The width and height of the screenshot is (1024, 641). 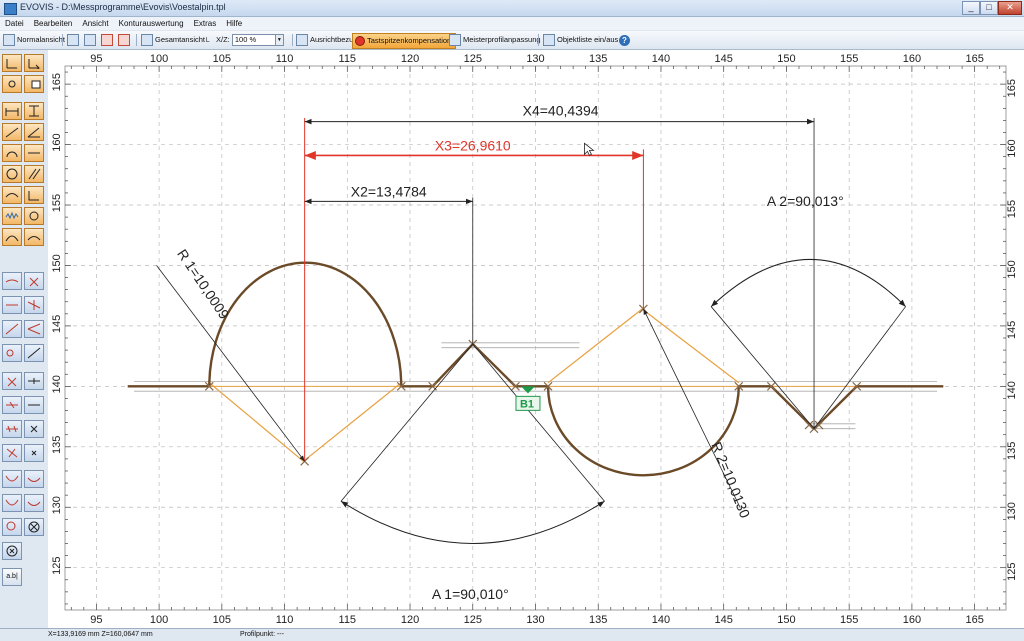 I want to click on y-tick-label-left: 140, so click(x=57, y=384).